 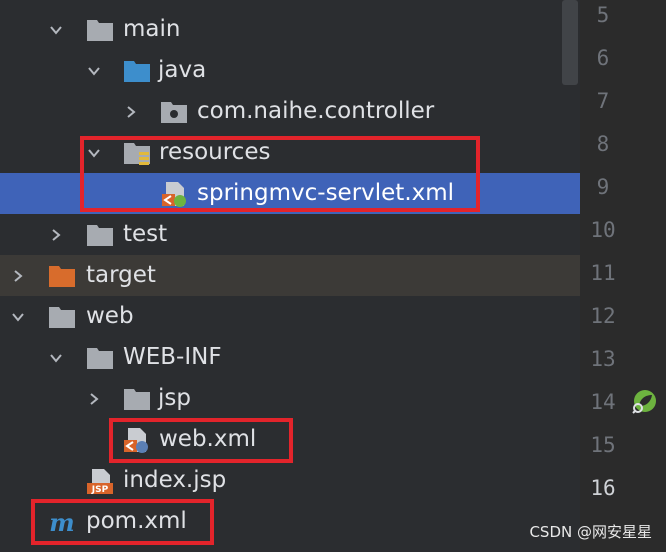 I want to click on tree-item-label: target, so click(x=121, y=275).